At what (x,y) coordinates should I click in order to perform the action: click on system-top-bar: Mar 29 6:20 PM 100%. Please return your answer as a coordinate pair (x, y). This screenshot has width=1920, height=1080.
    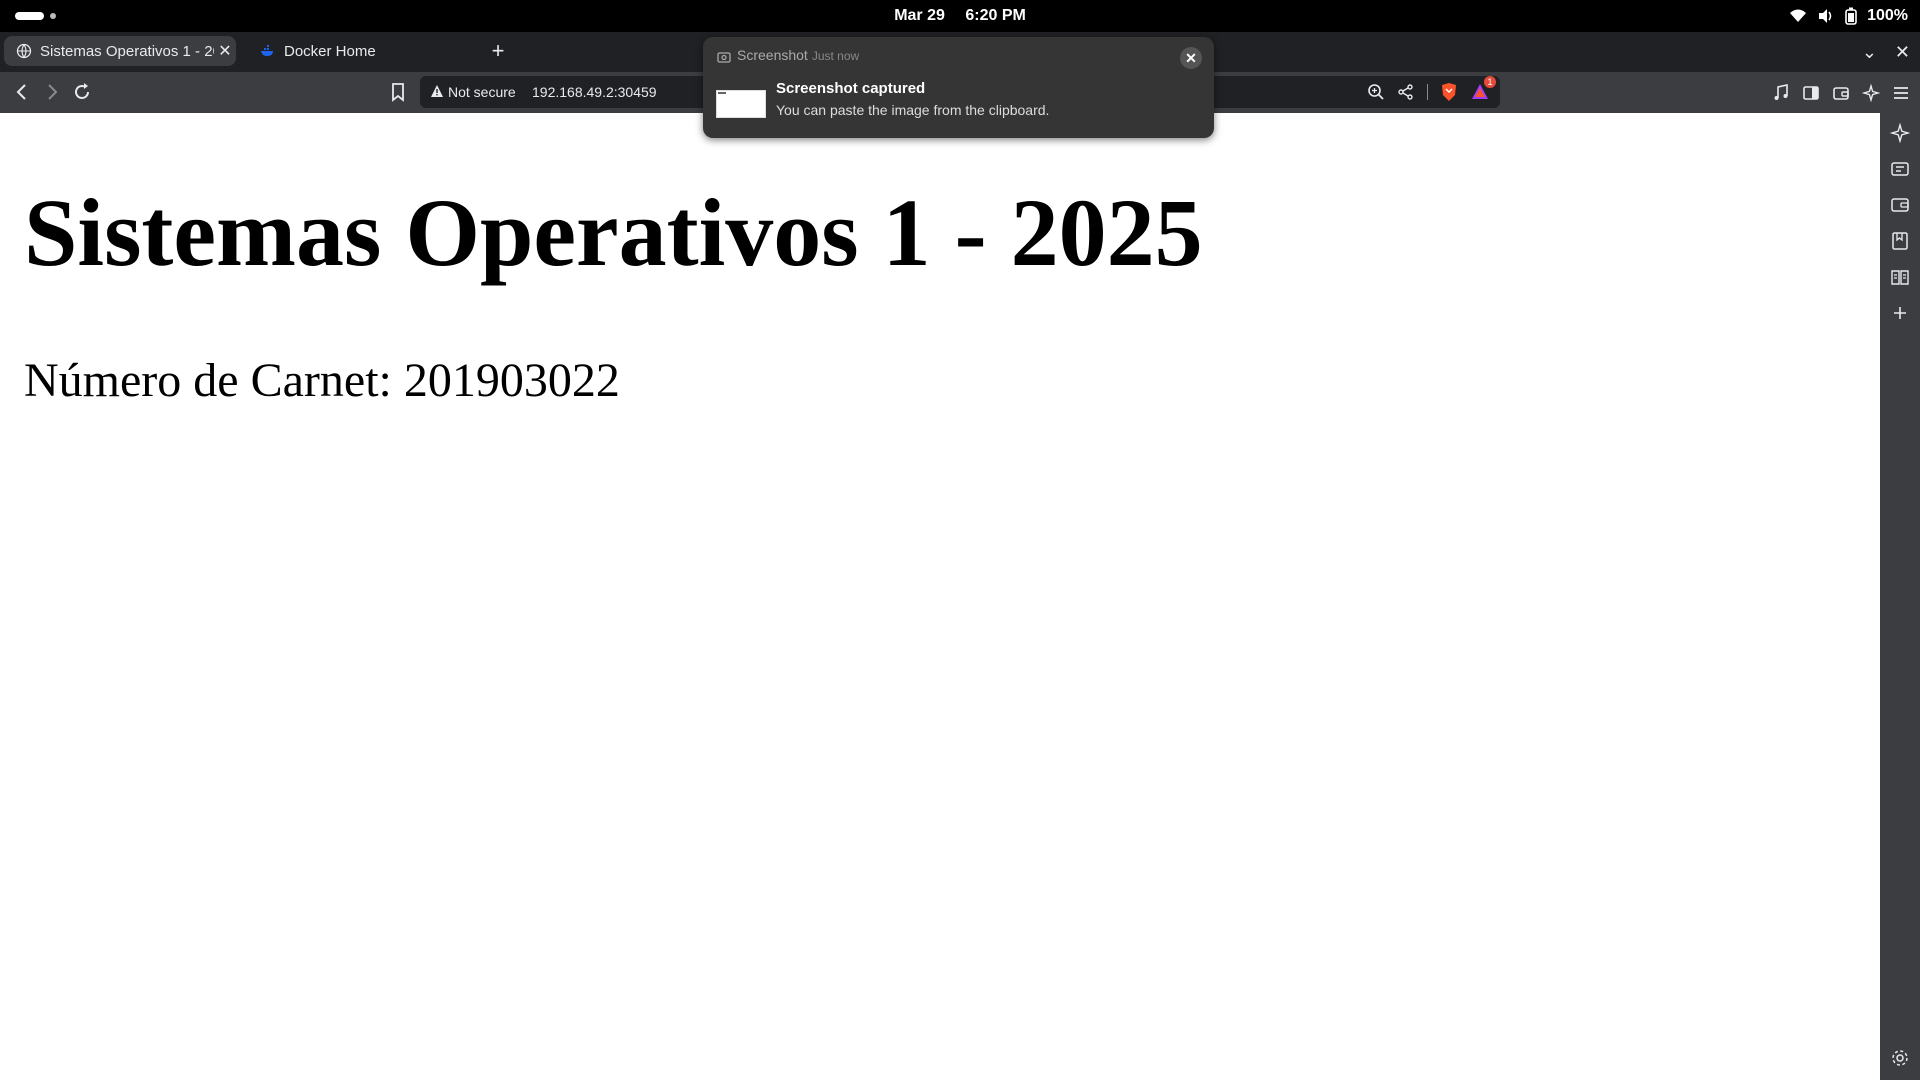
    Looking at the image, I should click on (960, 16).